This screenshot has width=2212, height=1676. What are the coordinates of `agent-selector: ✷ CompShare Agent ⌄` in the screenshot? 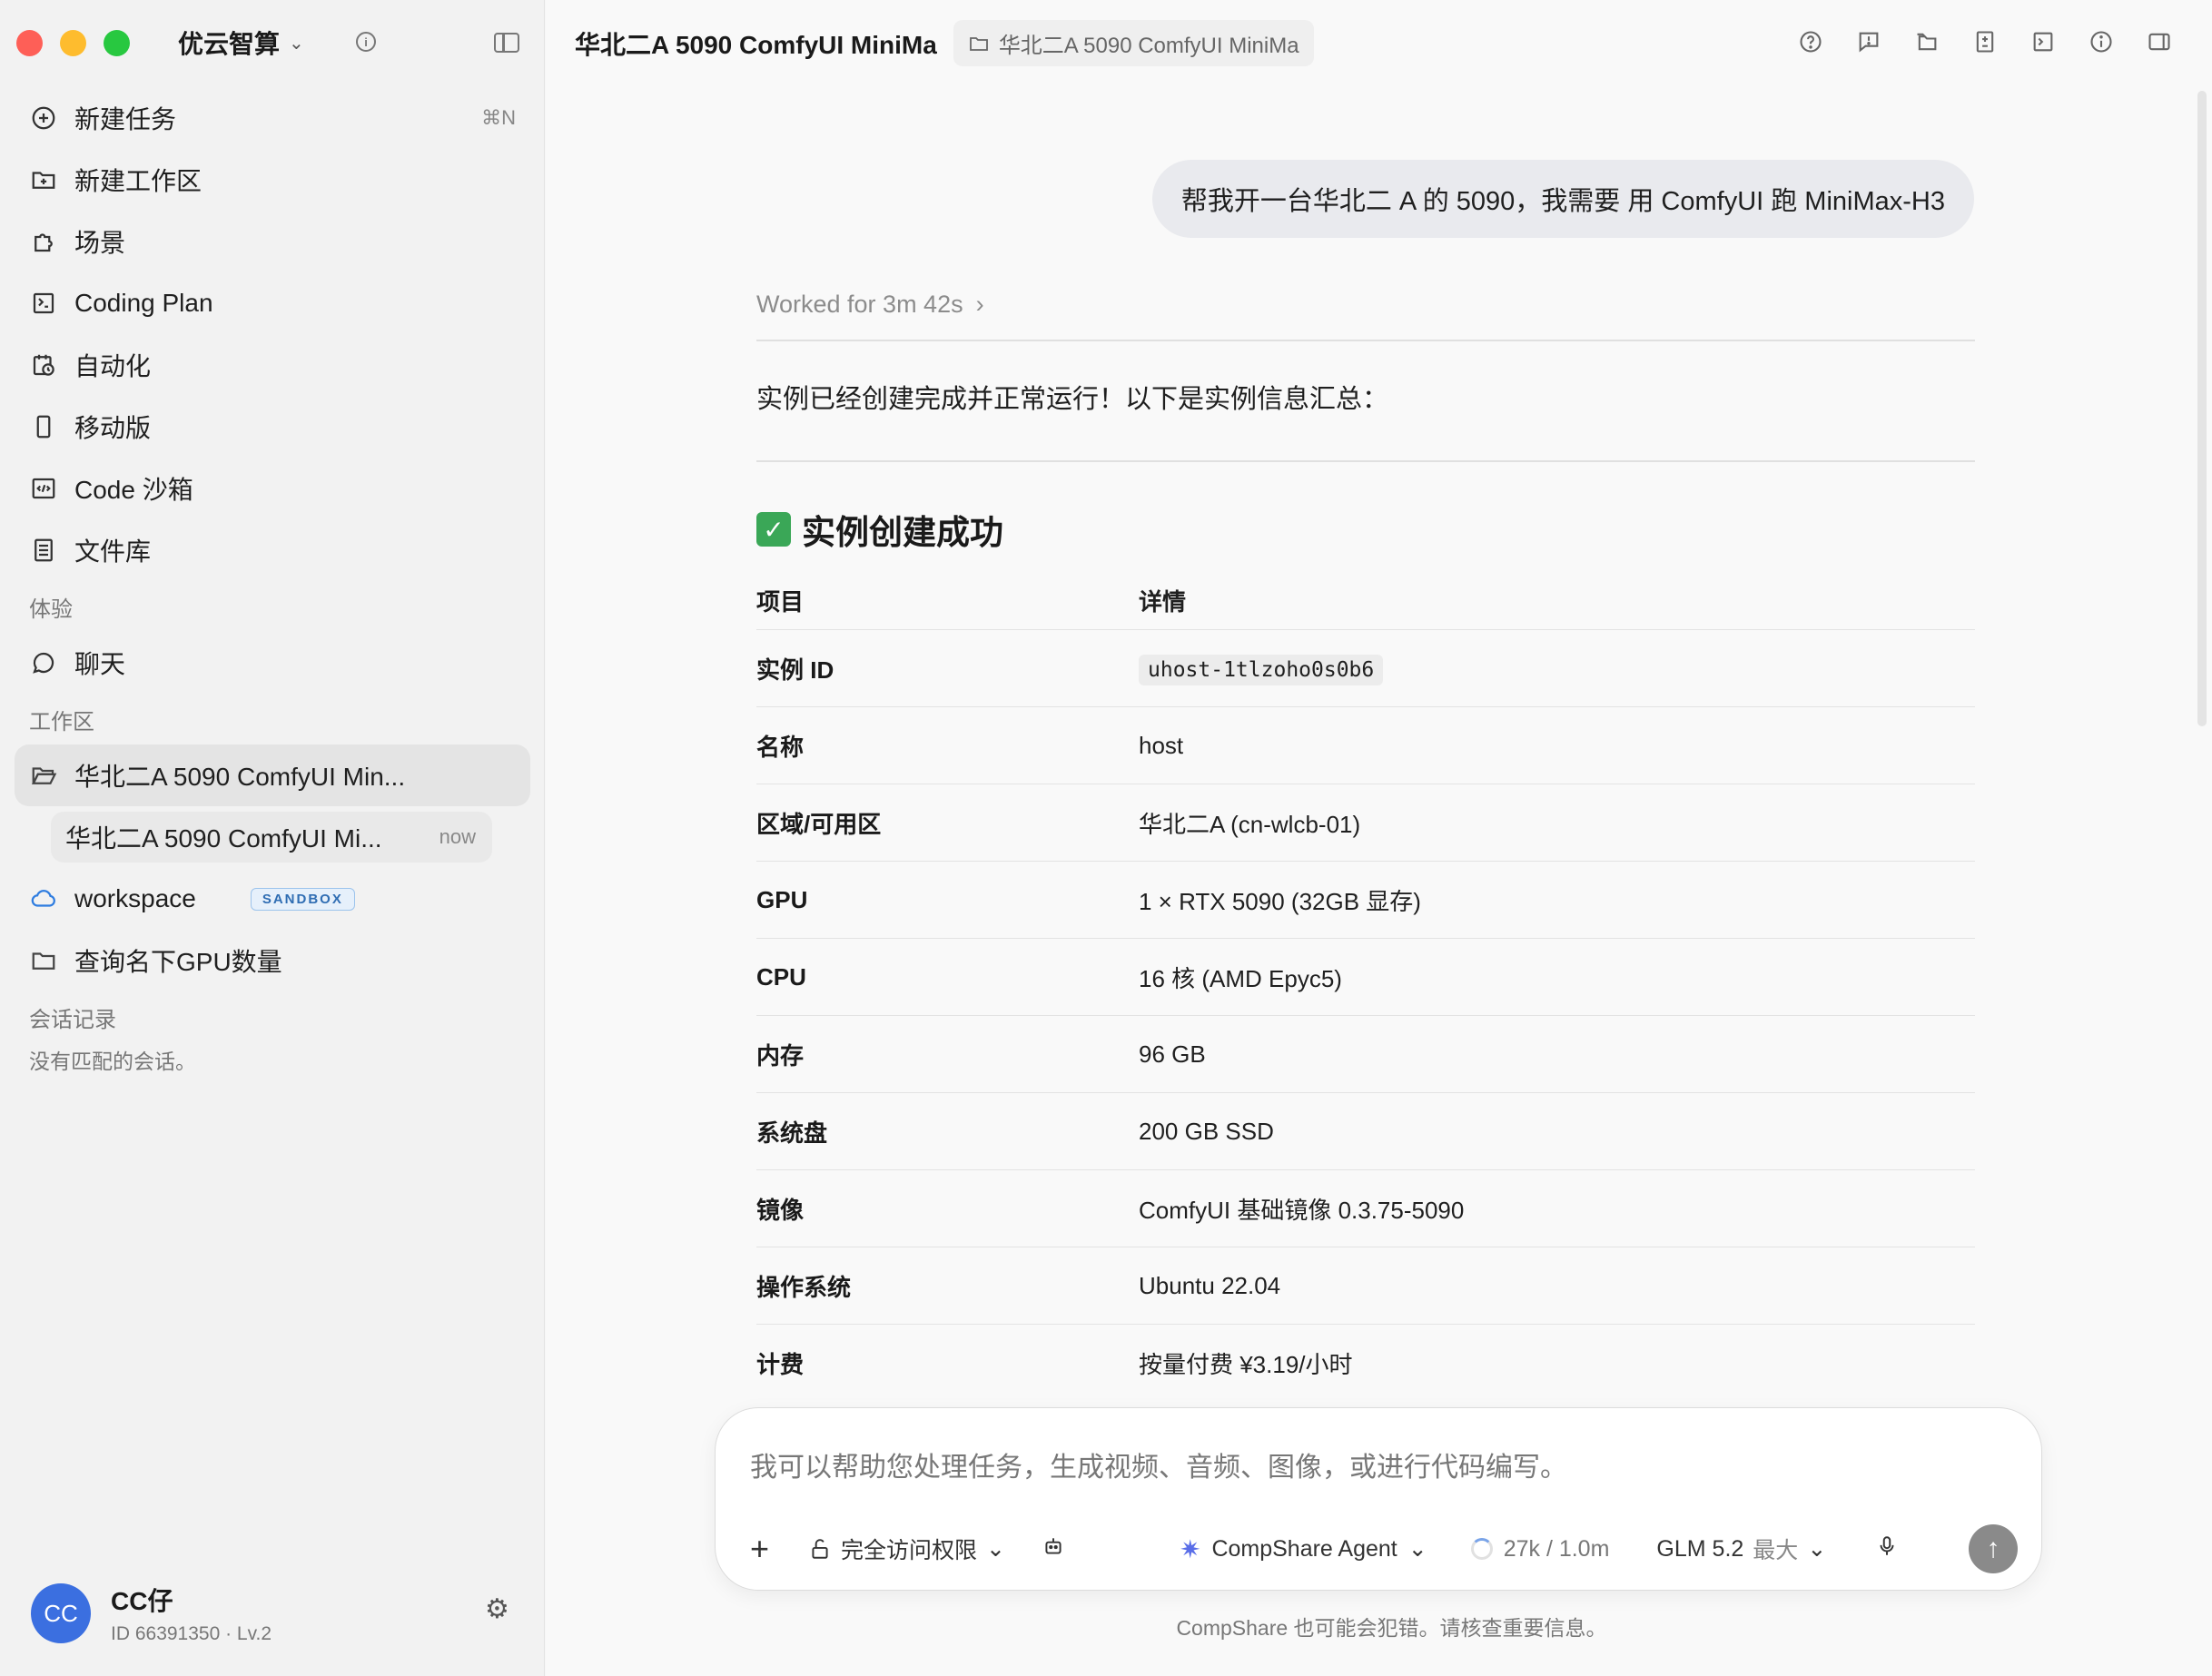 It's located at (1304, 1549).